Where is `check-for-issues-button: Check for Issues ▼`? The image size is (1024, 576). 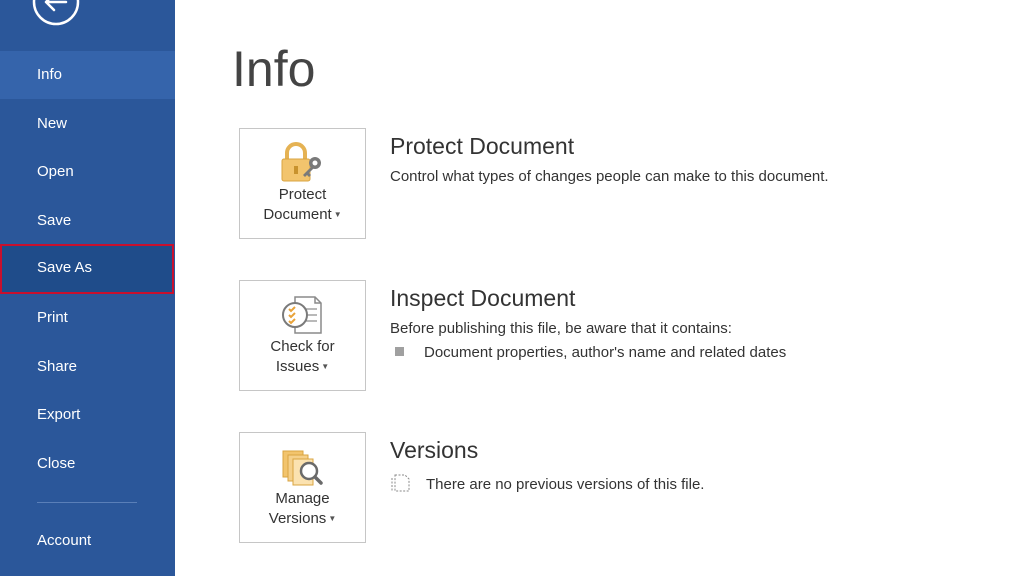
check-for-issues-button: Check for Issues ▼ is located at coordinates (302, 335).